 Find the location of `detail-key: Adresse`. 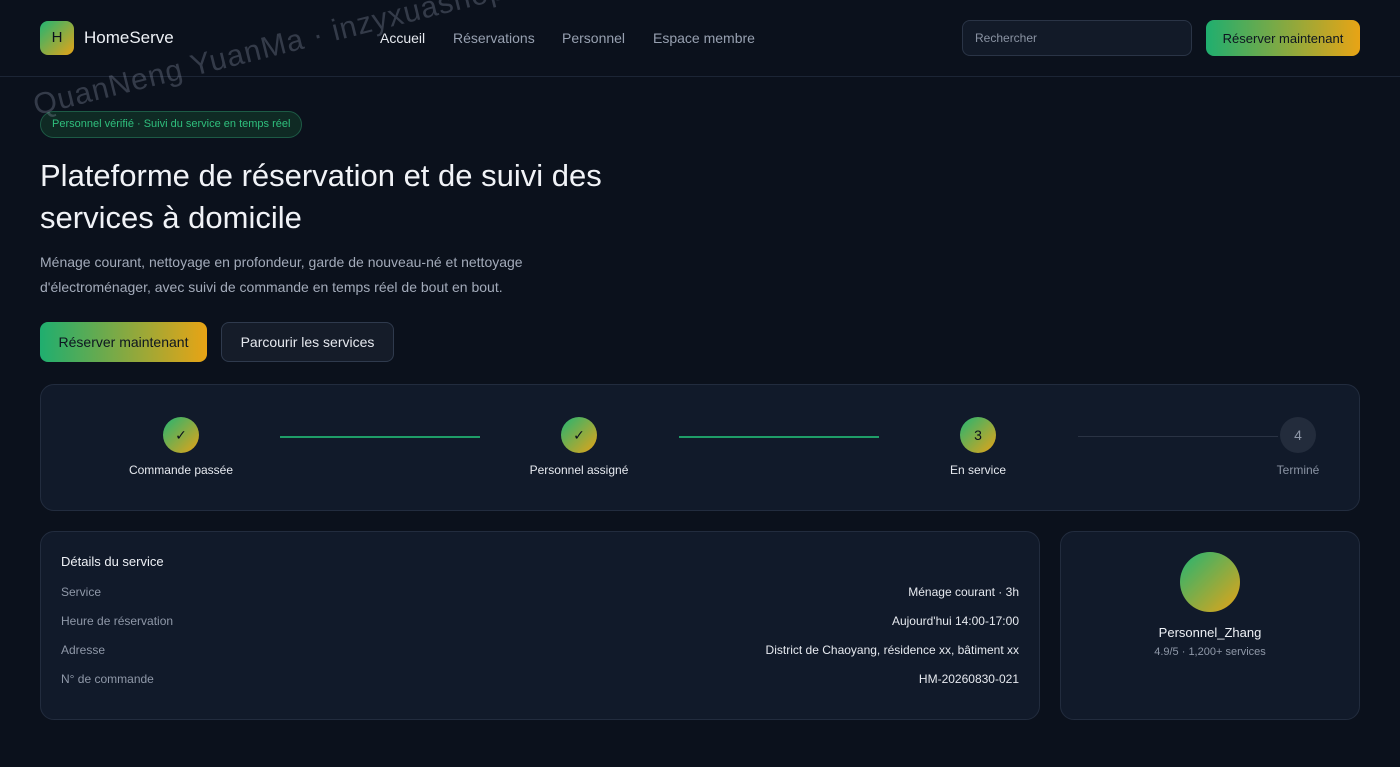

detail-key: Adresse is located at coordinates (83, 650).